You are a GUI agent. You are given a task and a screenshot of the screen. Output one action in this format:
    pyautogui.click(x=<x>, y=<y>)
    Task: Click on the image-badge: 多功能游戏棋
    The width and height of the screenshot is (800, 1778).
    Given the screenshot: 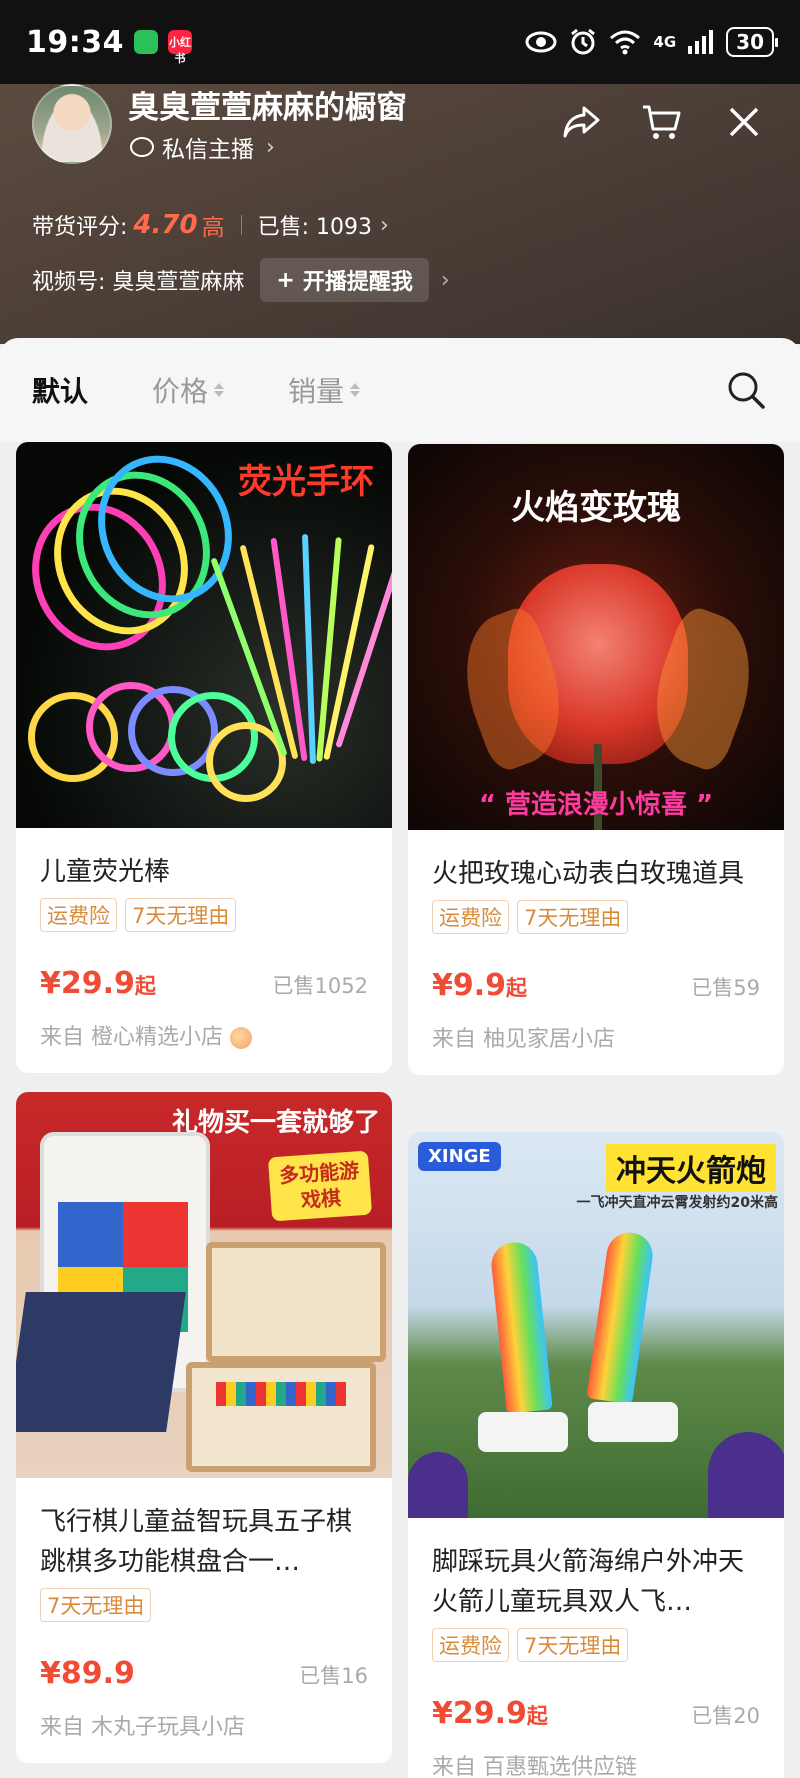 What is the action you would take?
    pyautogui.click(x=320, y=1186)
    